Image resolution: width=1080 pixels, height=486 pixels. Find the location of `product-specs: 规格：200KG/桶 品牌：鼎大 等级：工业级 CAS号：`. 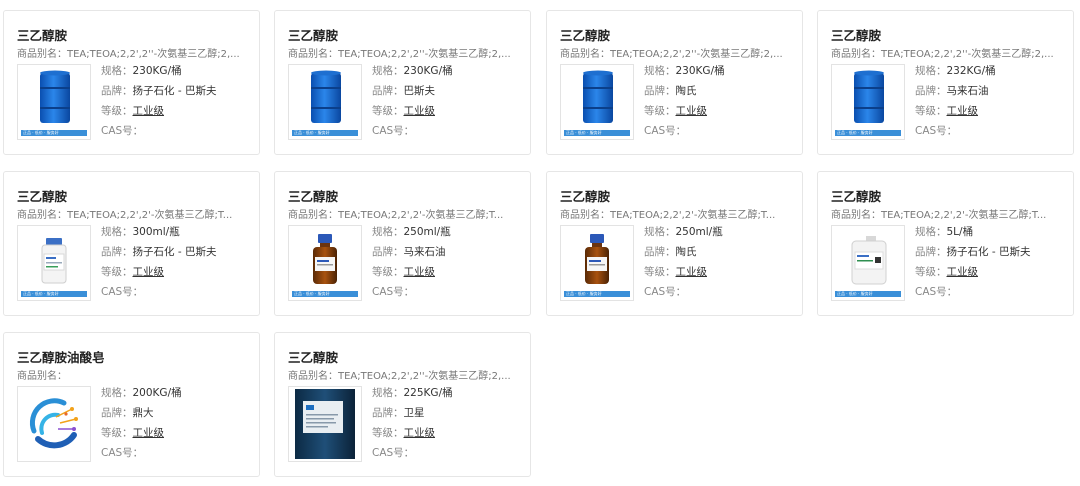

product-specs: 规格：200KG/桶 品牌：鼎大 等级：工业级 CAS号： is located at coordinates (141, 426).